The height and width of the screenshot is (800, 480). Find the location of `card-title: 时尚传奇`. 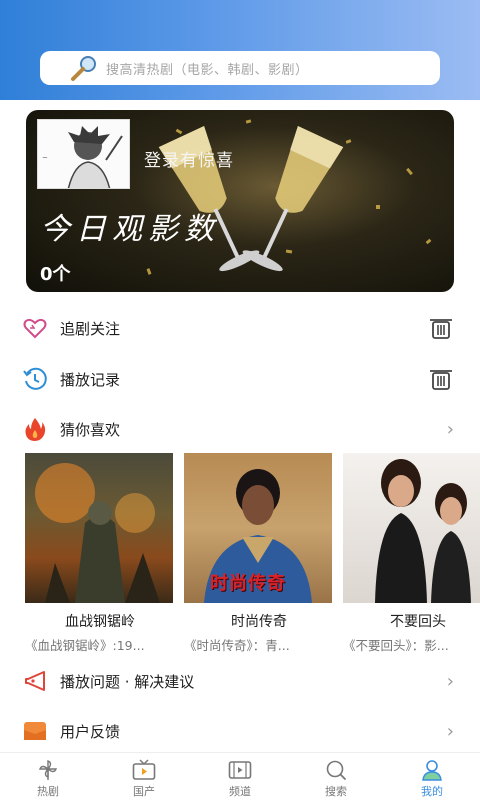

card-title: 时尚传奇 is located at coordinates (259, 622).